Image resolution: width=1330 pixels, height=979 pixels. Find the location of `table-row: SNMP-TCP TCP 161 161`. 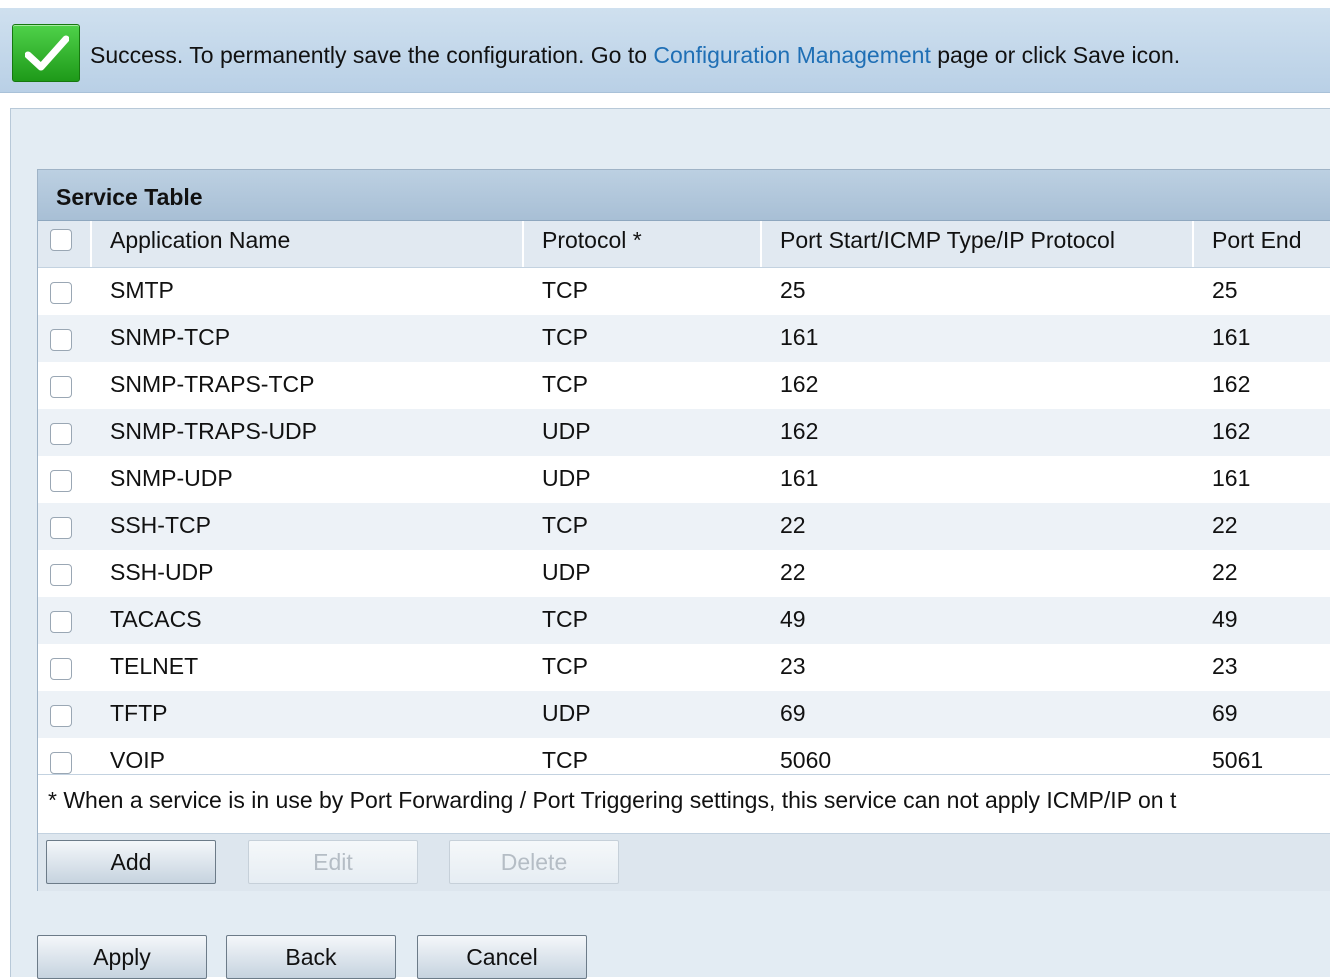

table-row: SNMP-TCP TCP 161 161 is located at coordinates (684, 338).